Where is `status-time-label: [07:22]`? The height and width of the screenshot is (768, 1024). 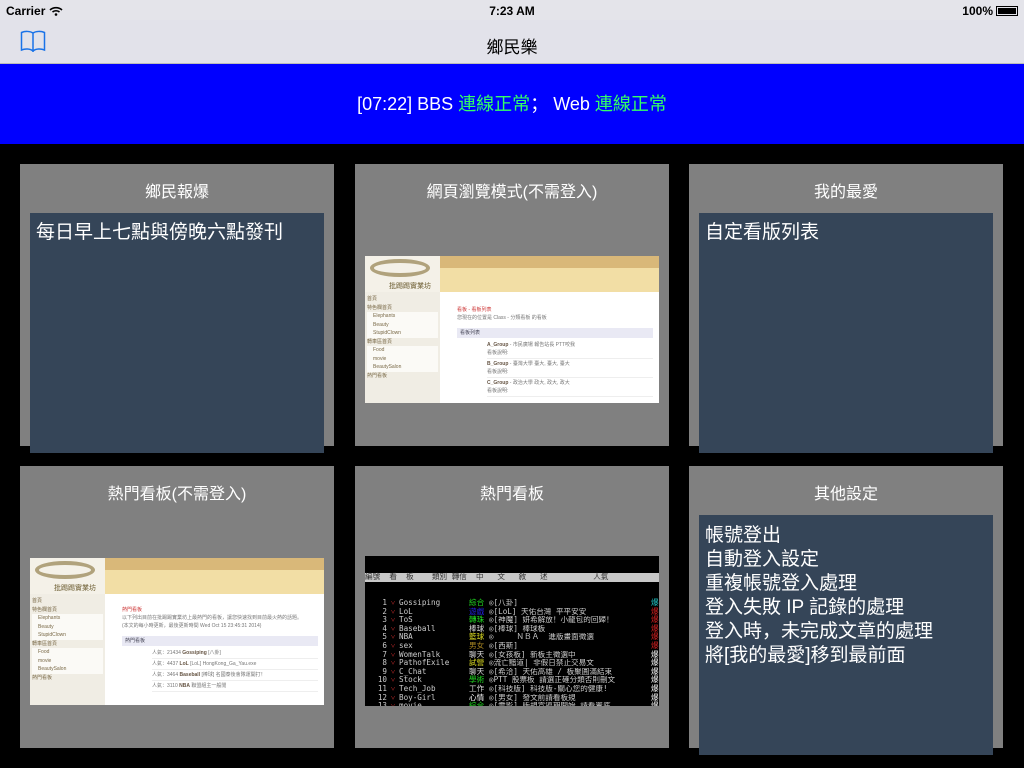 status-time-label: [07:22] is located at coordinates (385, 104).